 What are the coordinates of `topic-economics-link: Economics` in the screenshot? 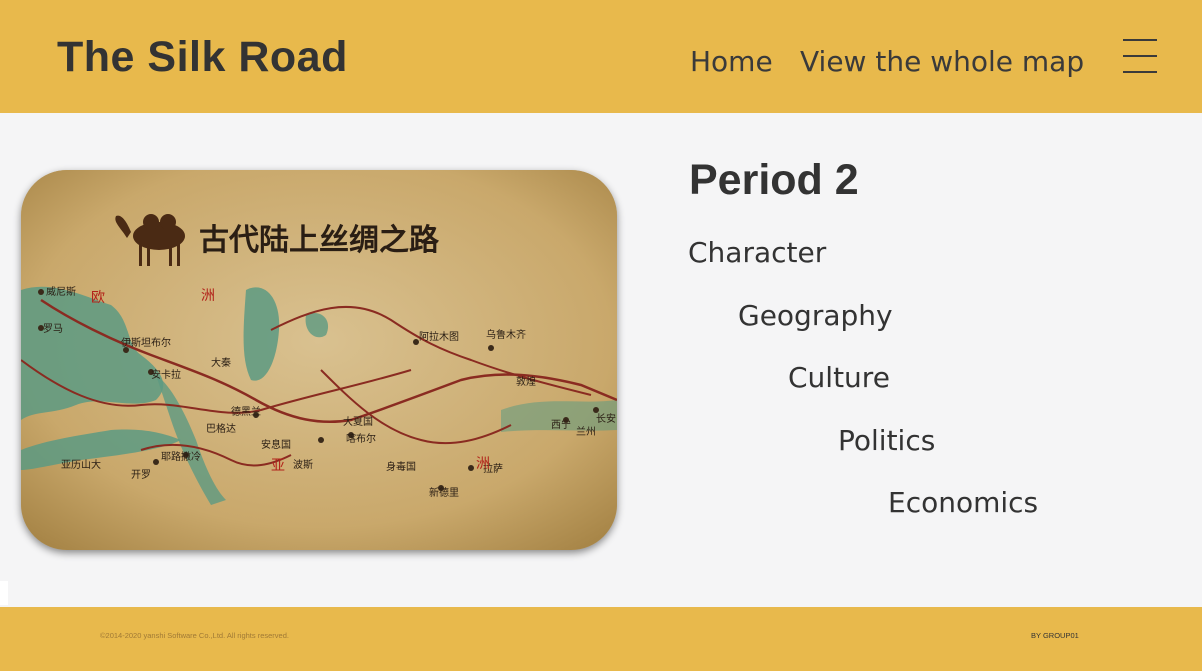 It's located at (963, 502).